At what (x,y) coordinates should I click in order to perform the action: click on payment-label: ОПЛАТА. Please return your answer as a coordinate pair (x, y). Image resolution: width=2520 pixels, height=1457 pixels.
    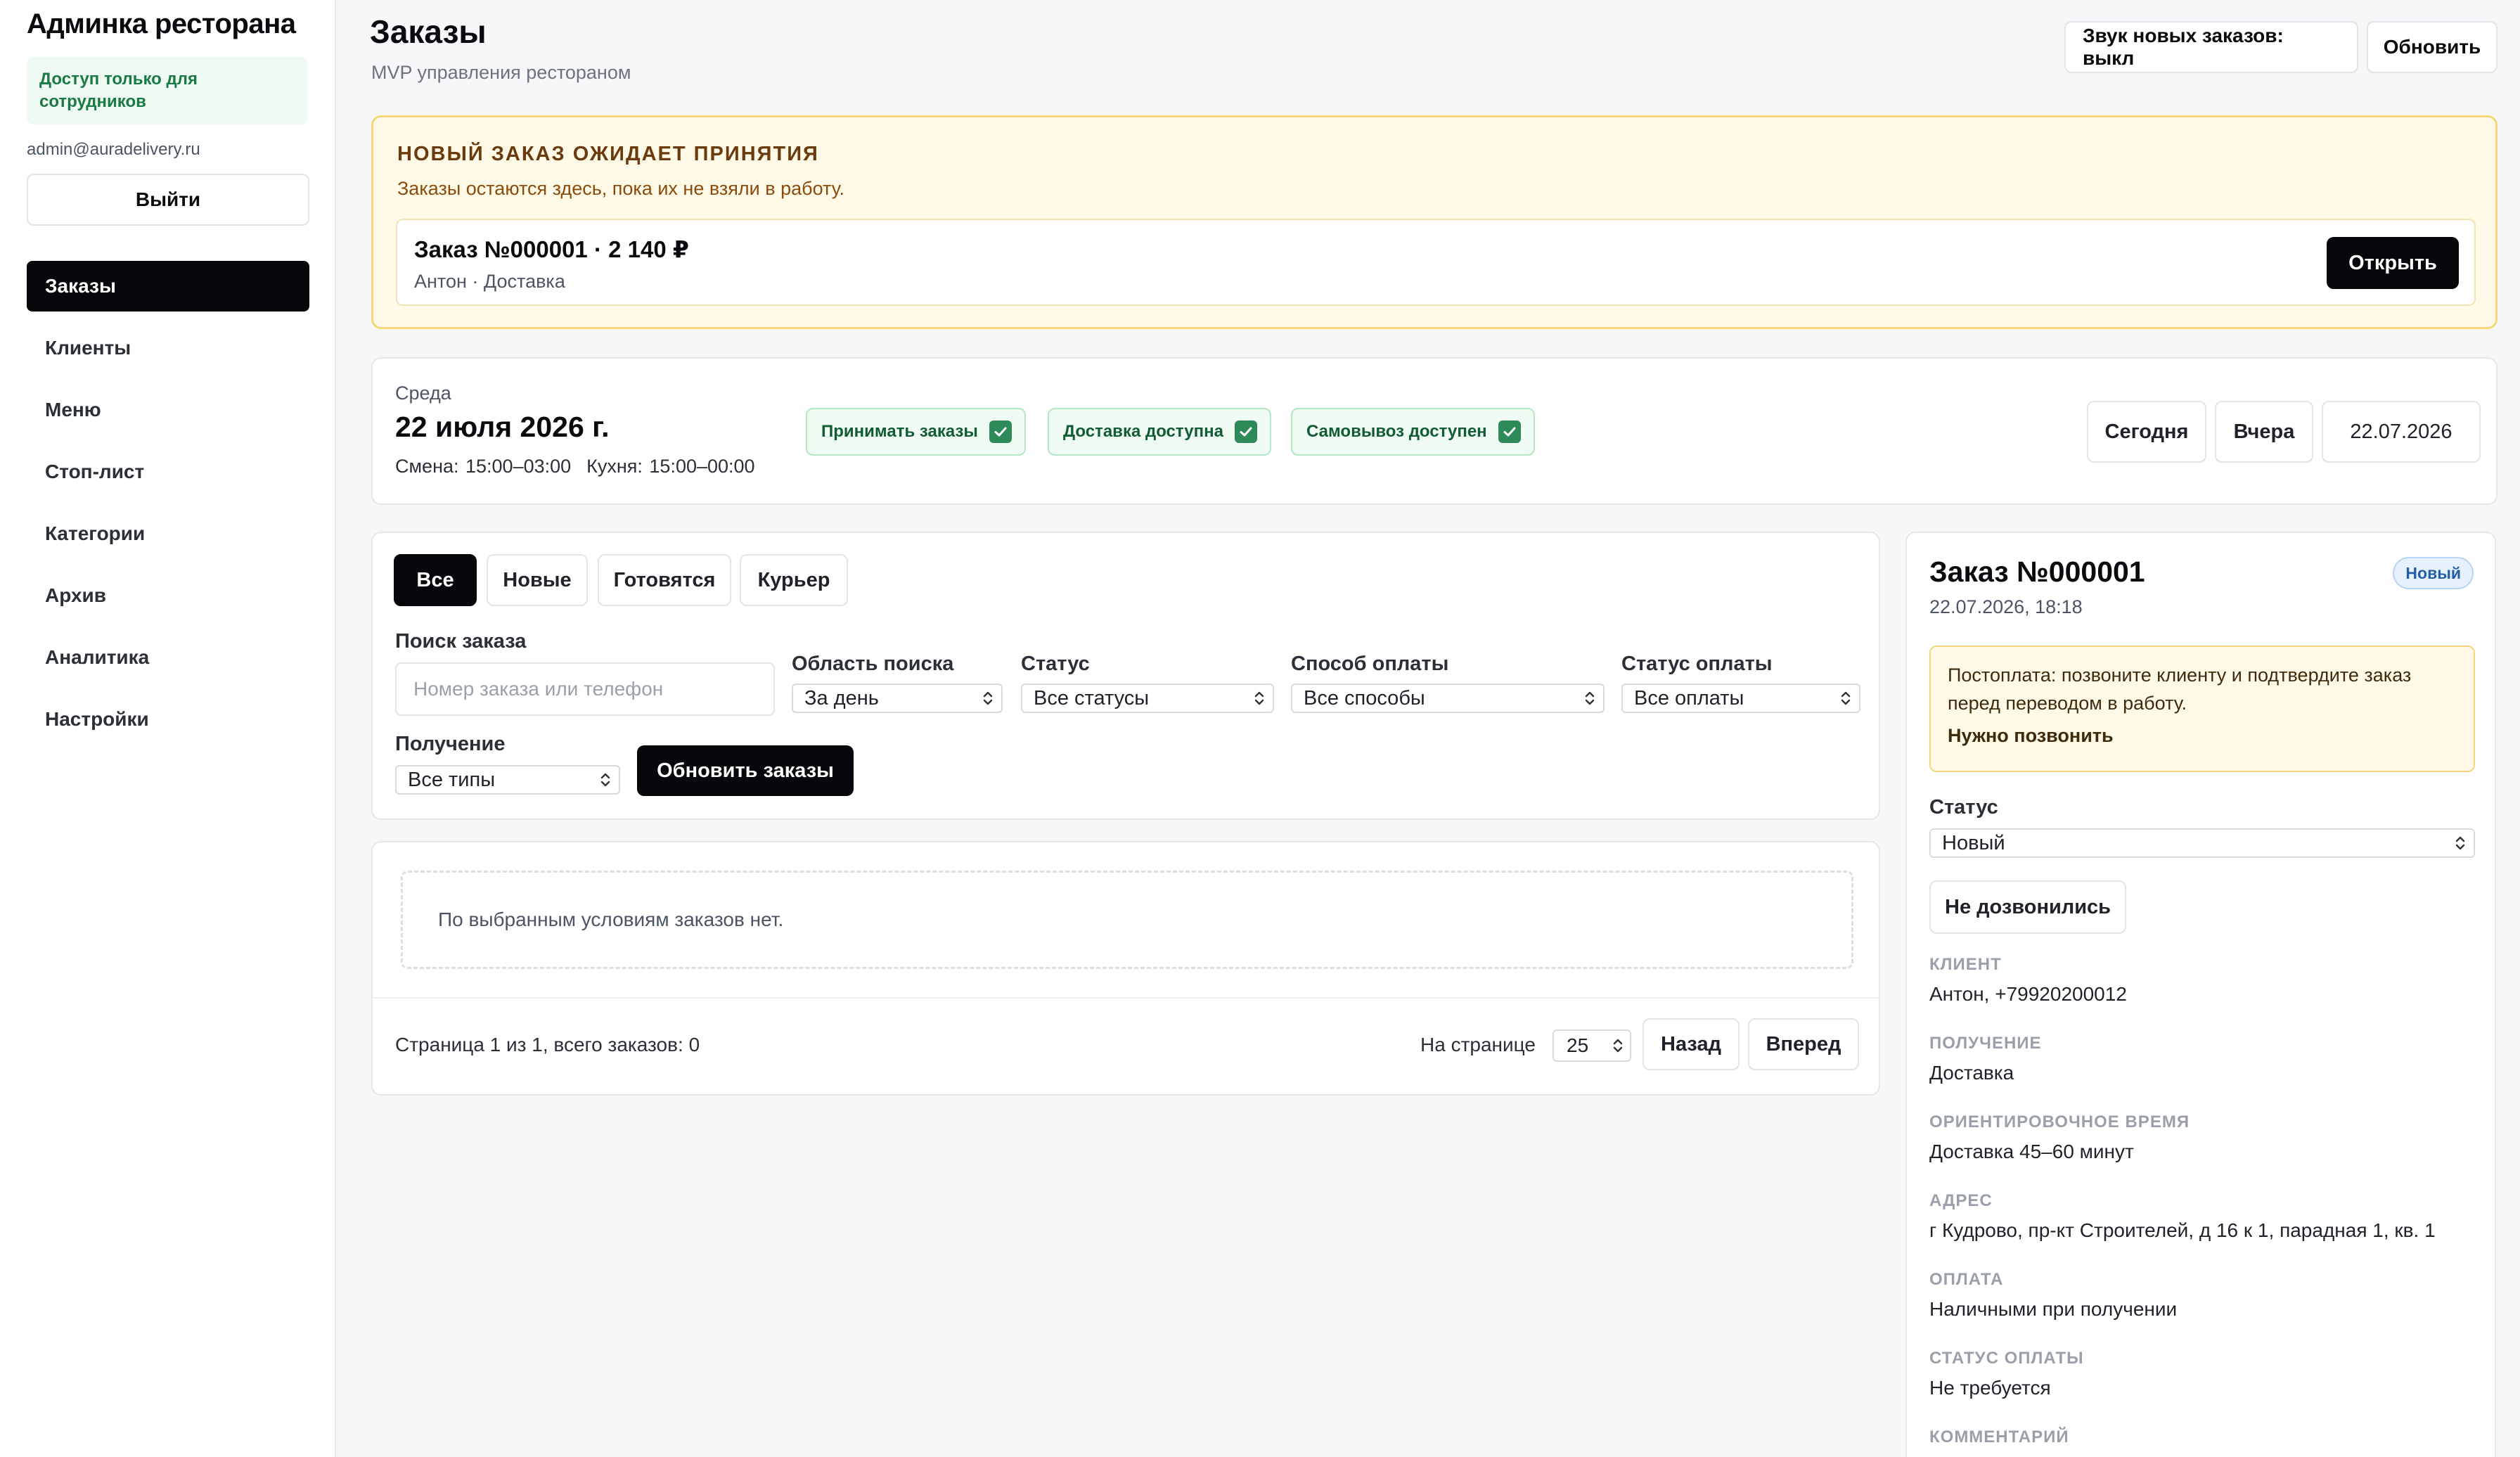
    Looking at the image, I should click on (1967, 1279).